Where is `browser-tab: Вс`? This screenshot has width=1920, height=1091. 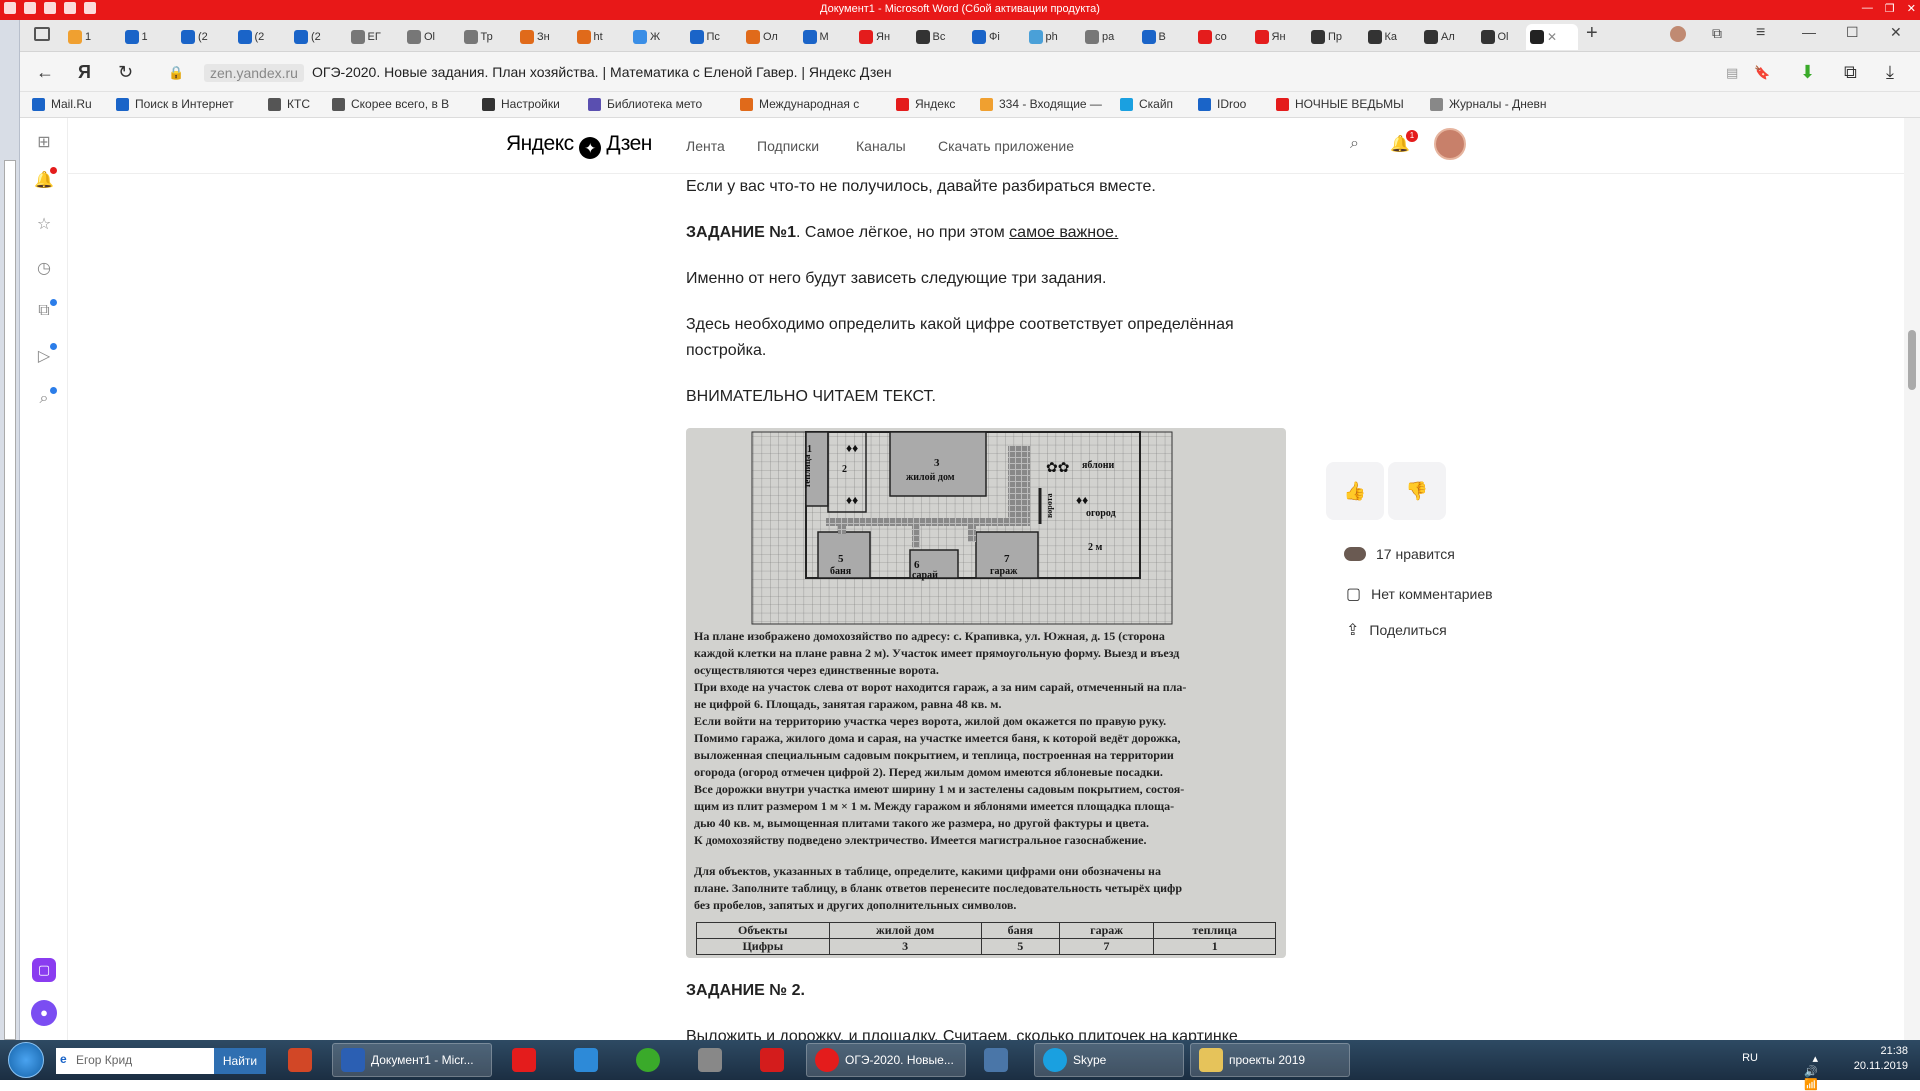
browser-tab: Вс is located at coordinates (931, 37).